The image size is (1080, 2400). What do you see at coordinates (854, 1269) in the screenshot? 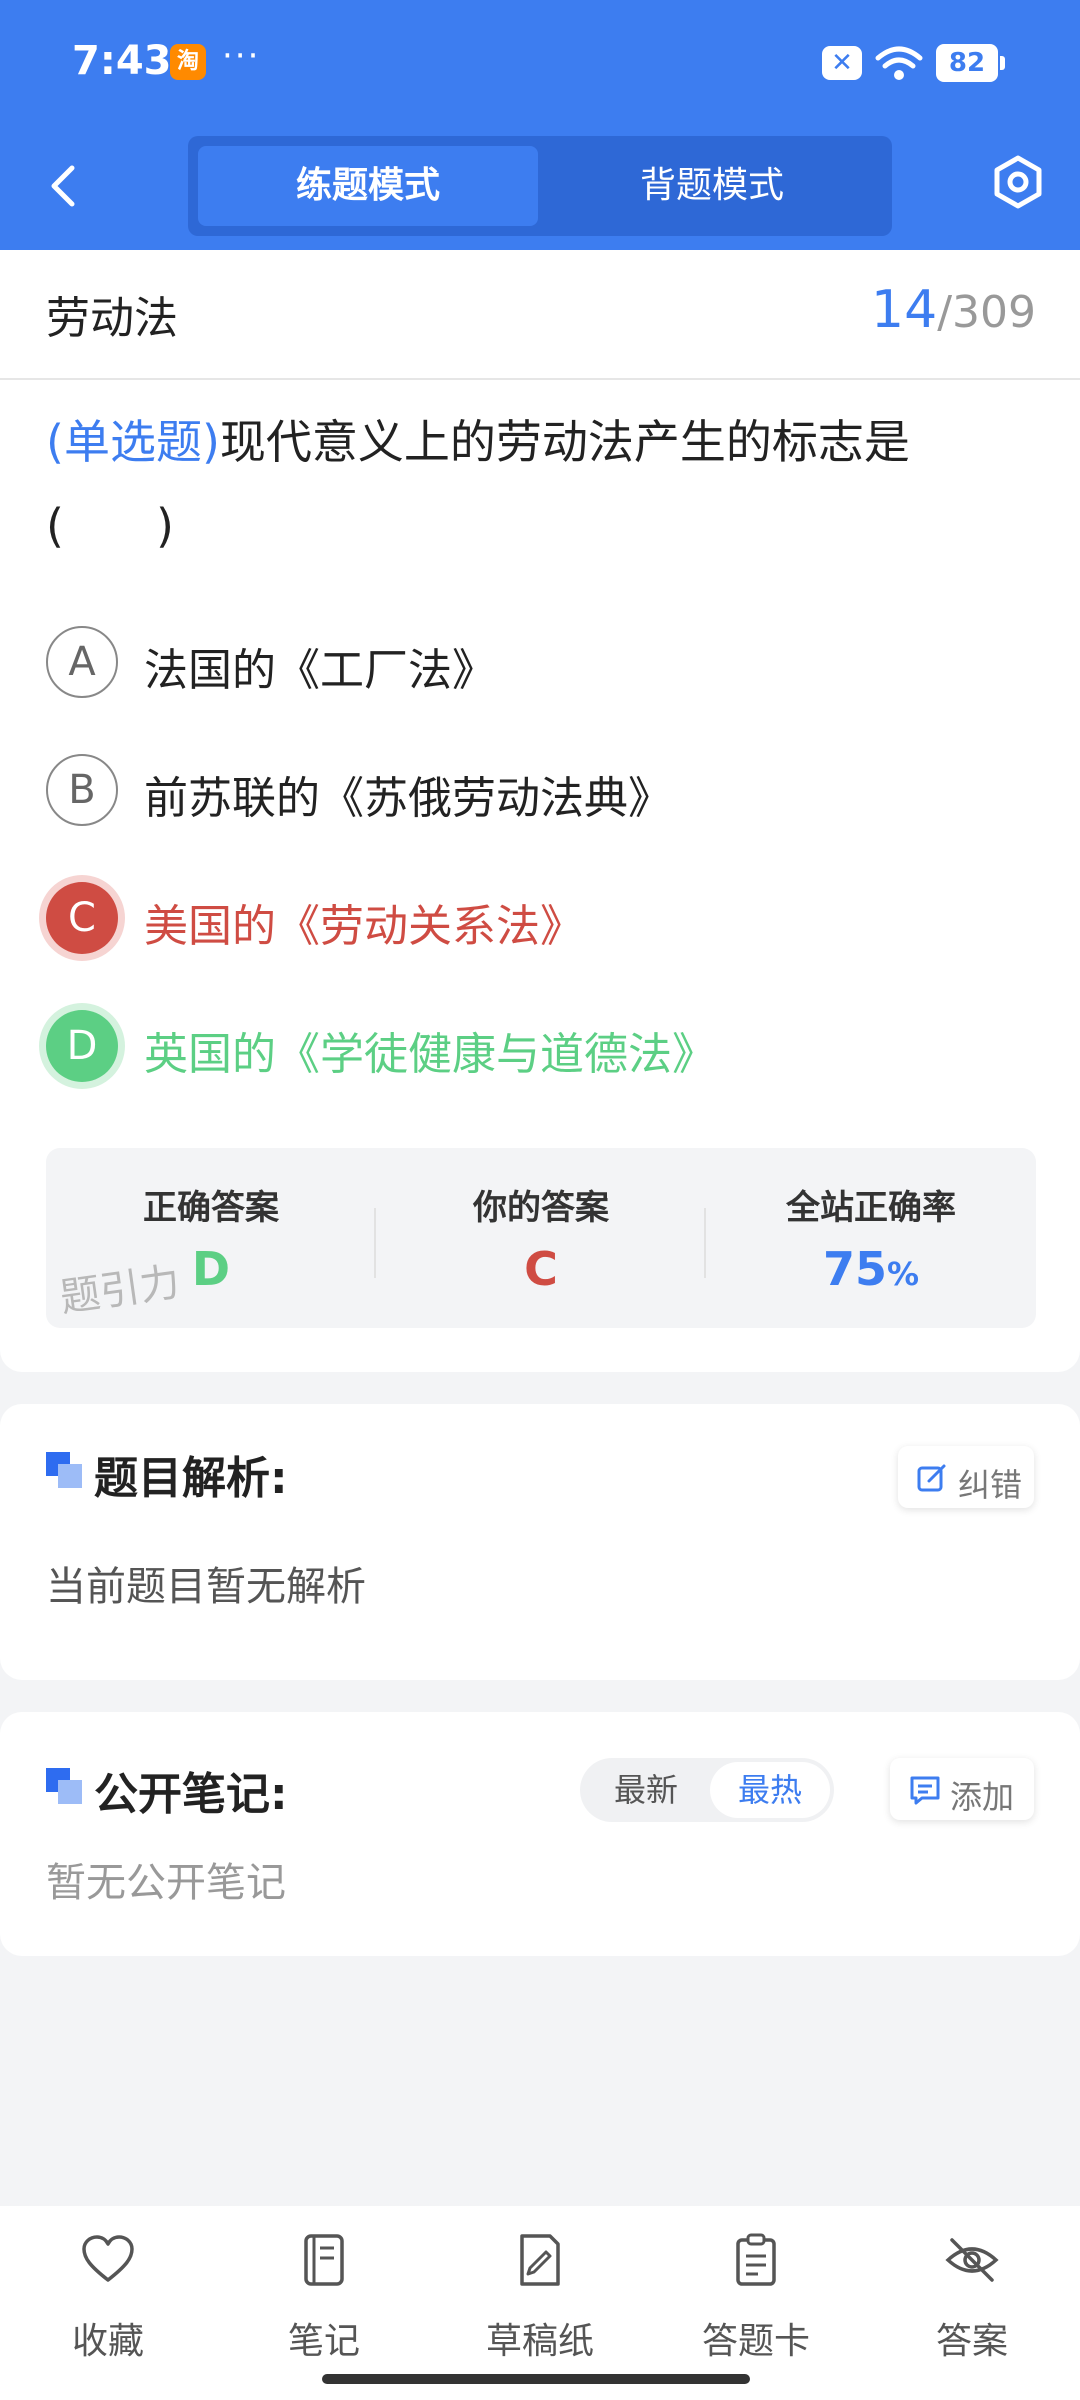
I see `accuracy-number: 75` at bounding box center [854, 1269].